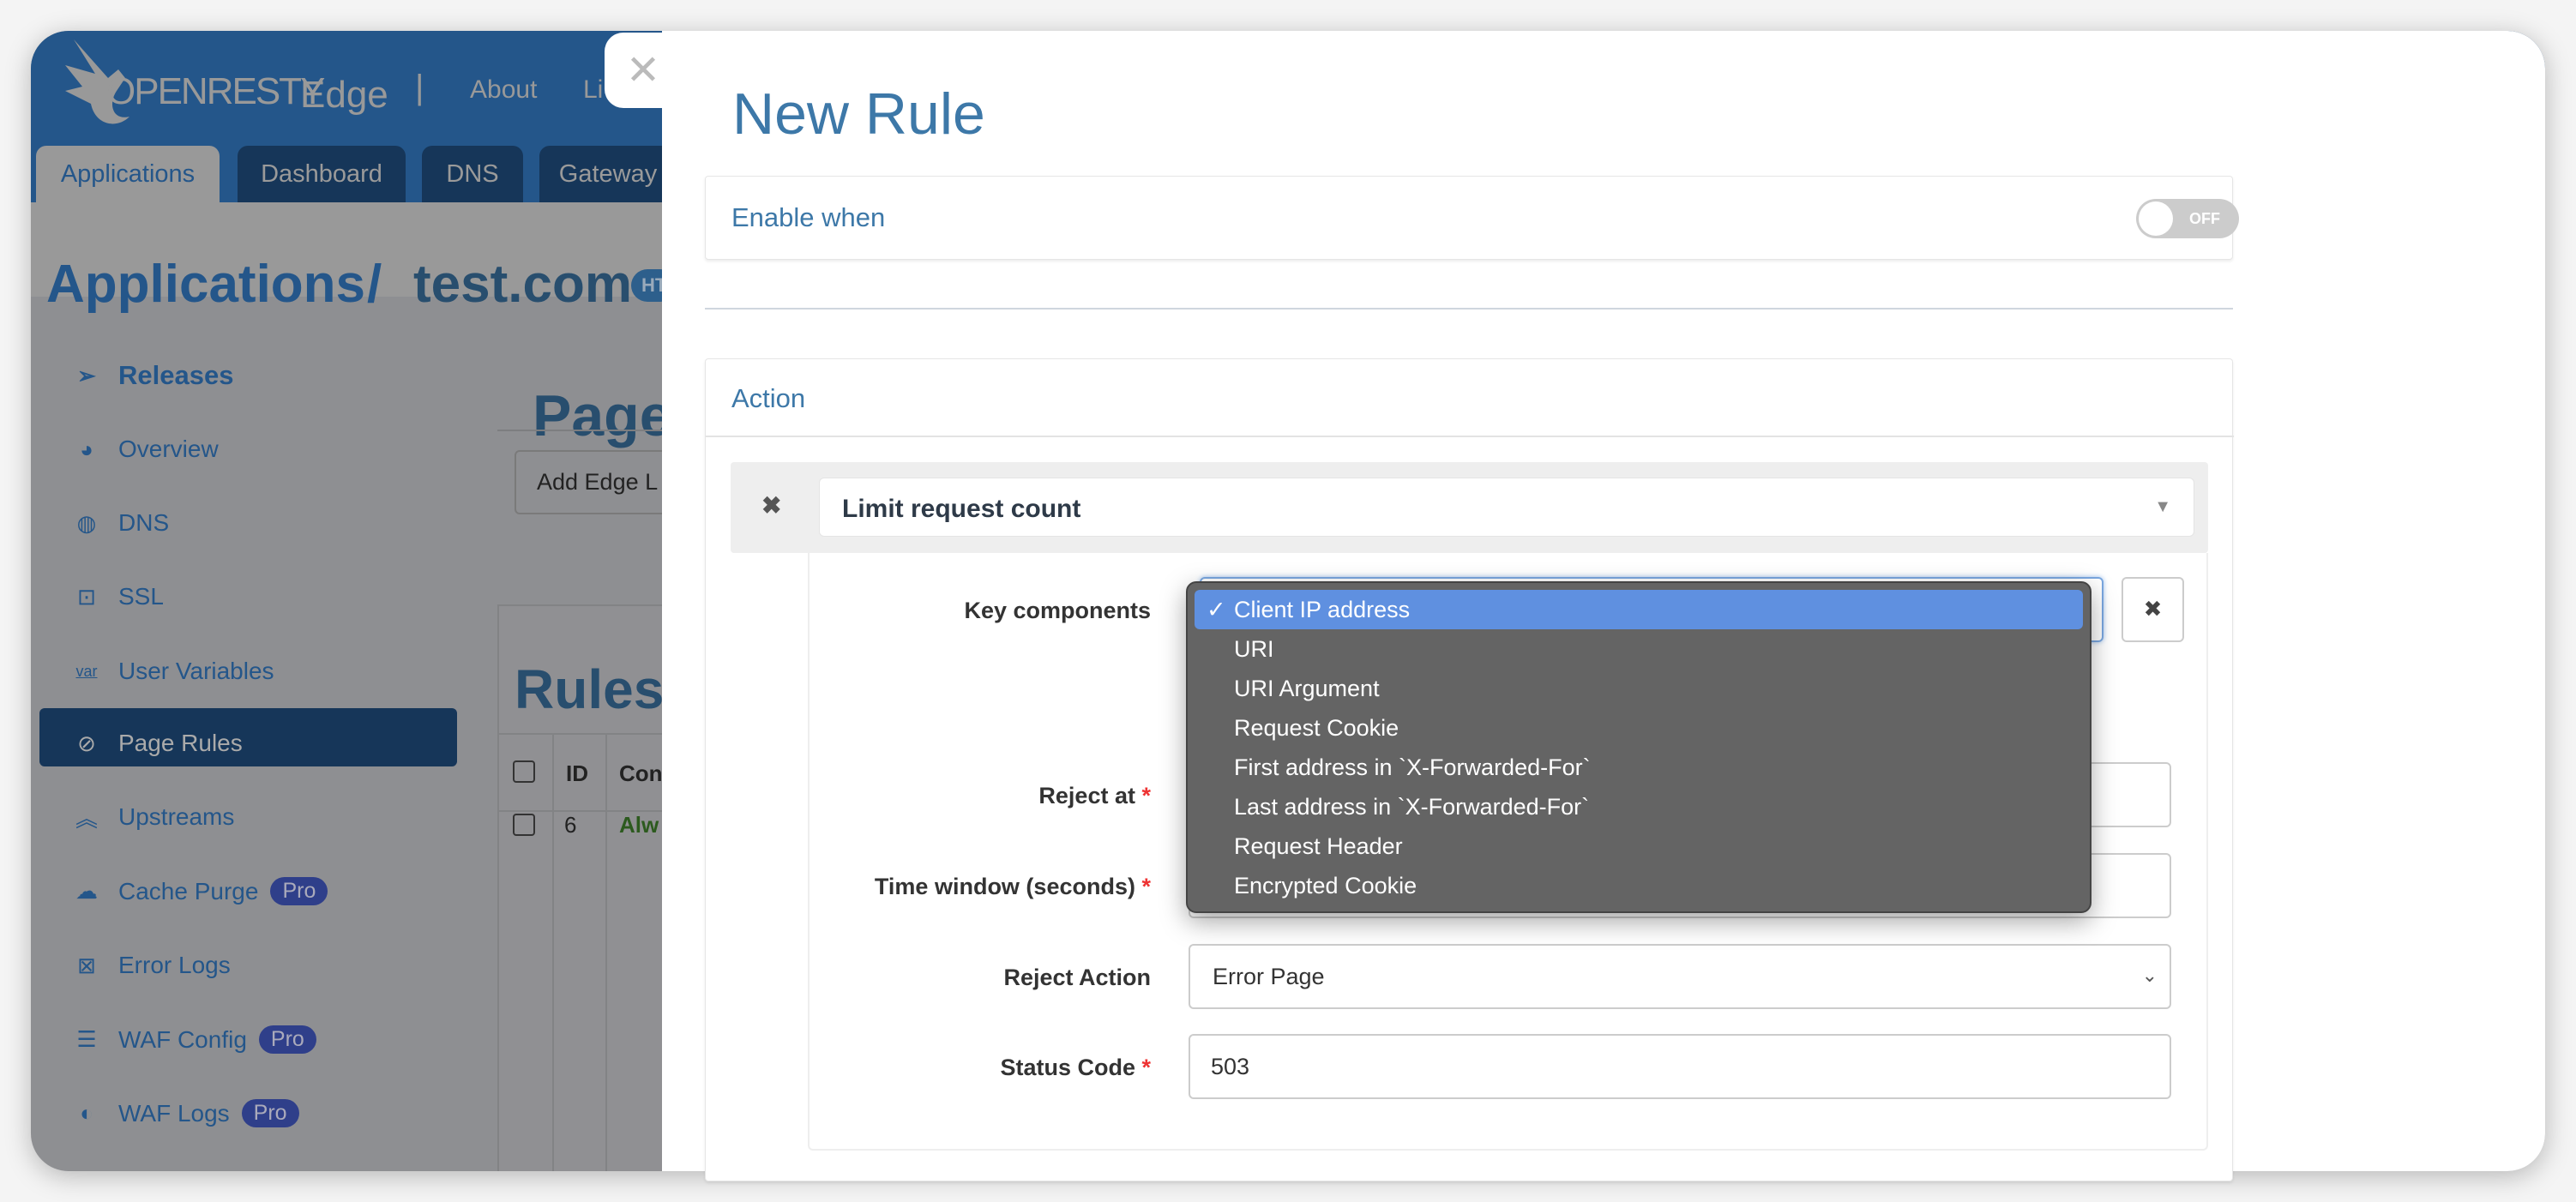 This screenshot has height=1202, width=2576. I want to click on enable-toggle: OFF, so click(2188, 218).